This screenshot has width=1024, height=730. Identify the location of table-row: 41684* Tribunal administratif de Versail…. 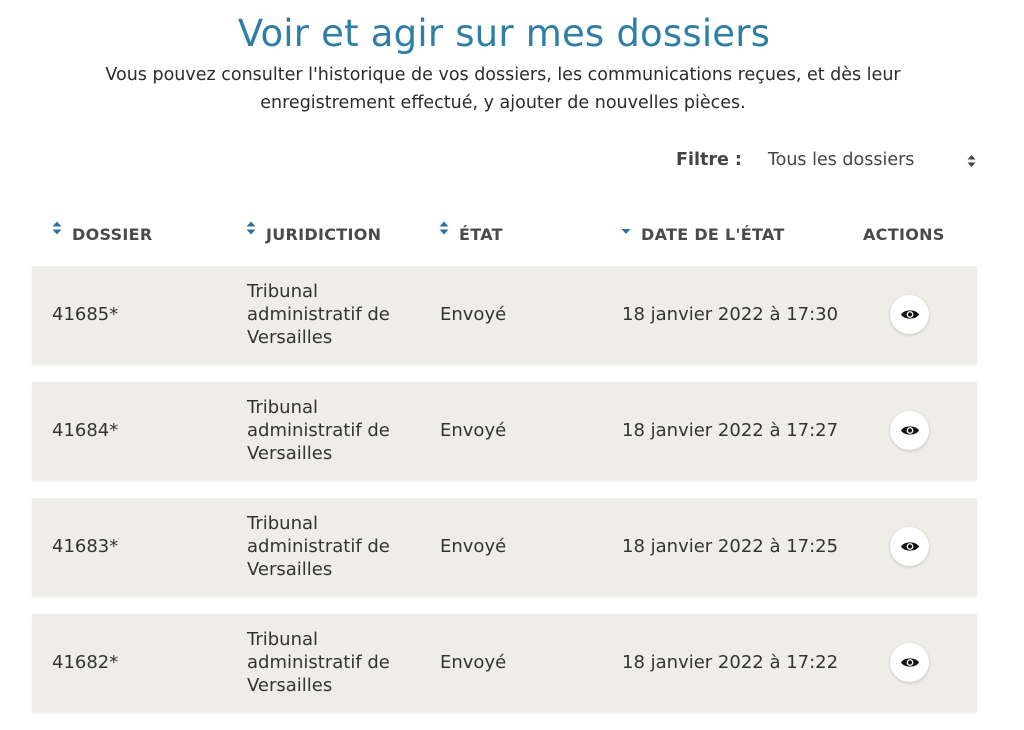
(504, 430).